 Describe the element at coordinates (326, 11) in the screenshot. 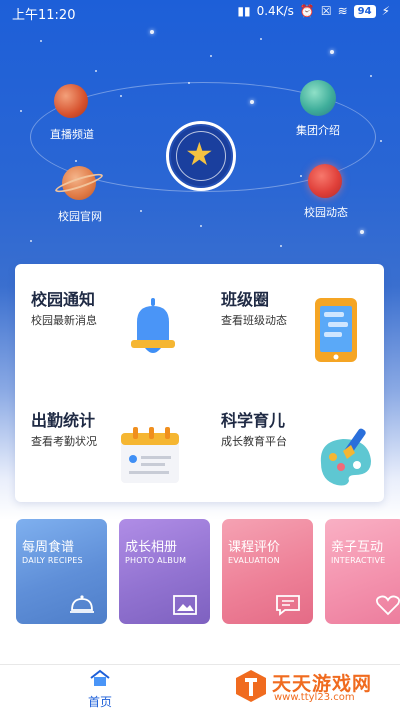

I see `sim-off-icon: ☒` at that location.